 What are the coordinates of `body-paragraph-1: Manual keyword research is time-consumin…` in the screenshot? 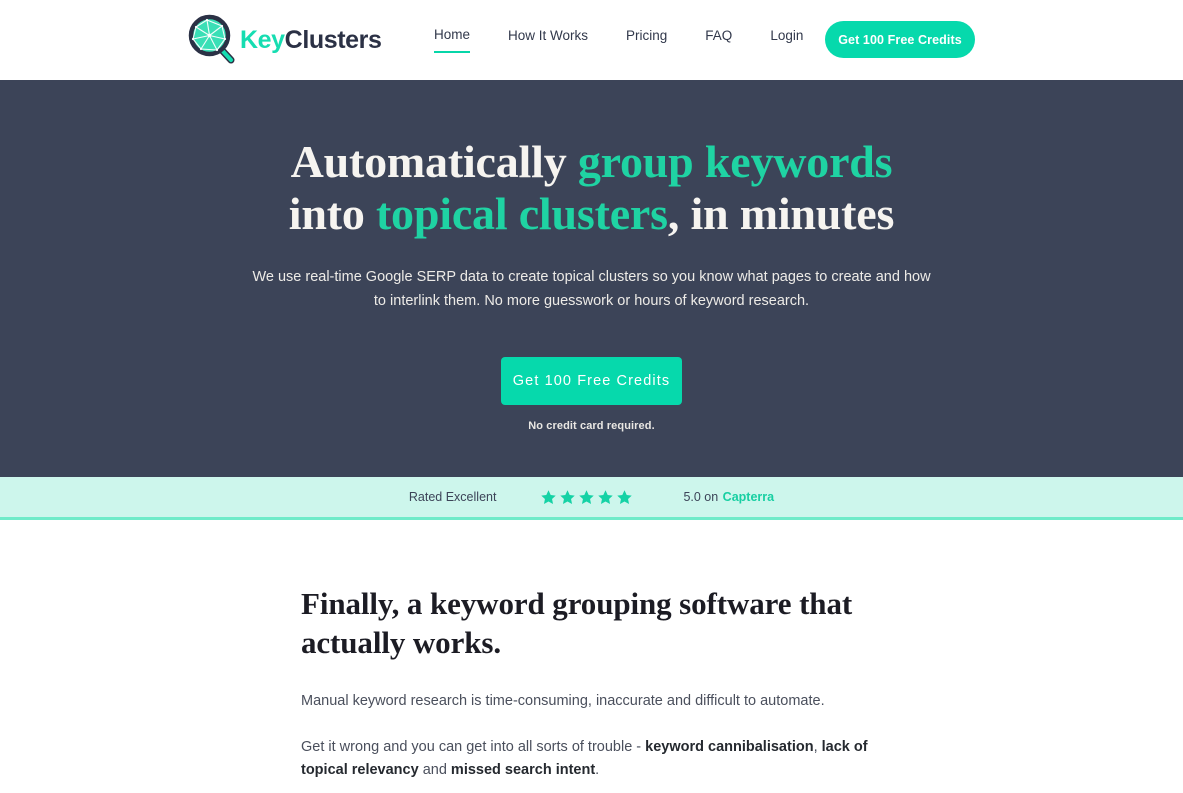 It's located at (563, 701).